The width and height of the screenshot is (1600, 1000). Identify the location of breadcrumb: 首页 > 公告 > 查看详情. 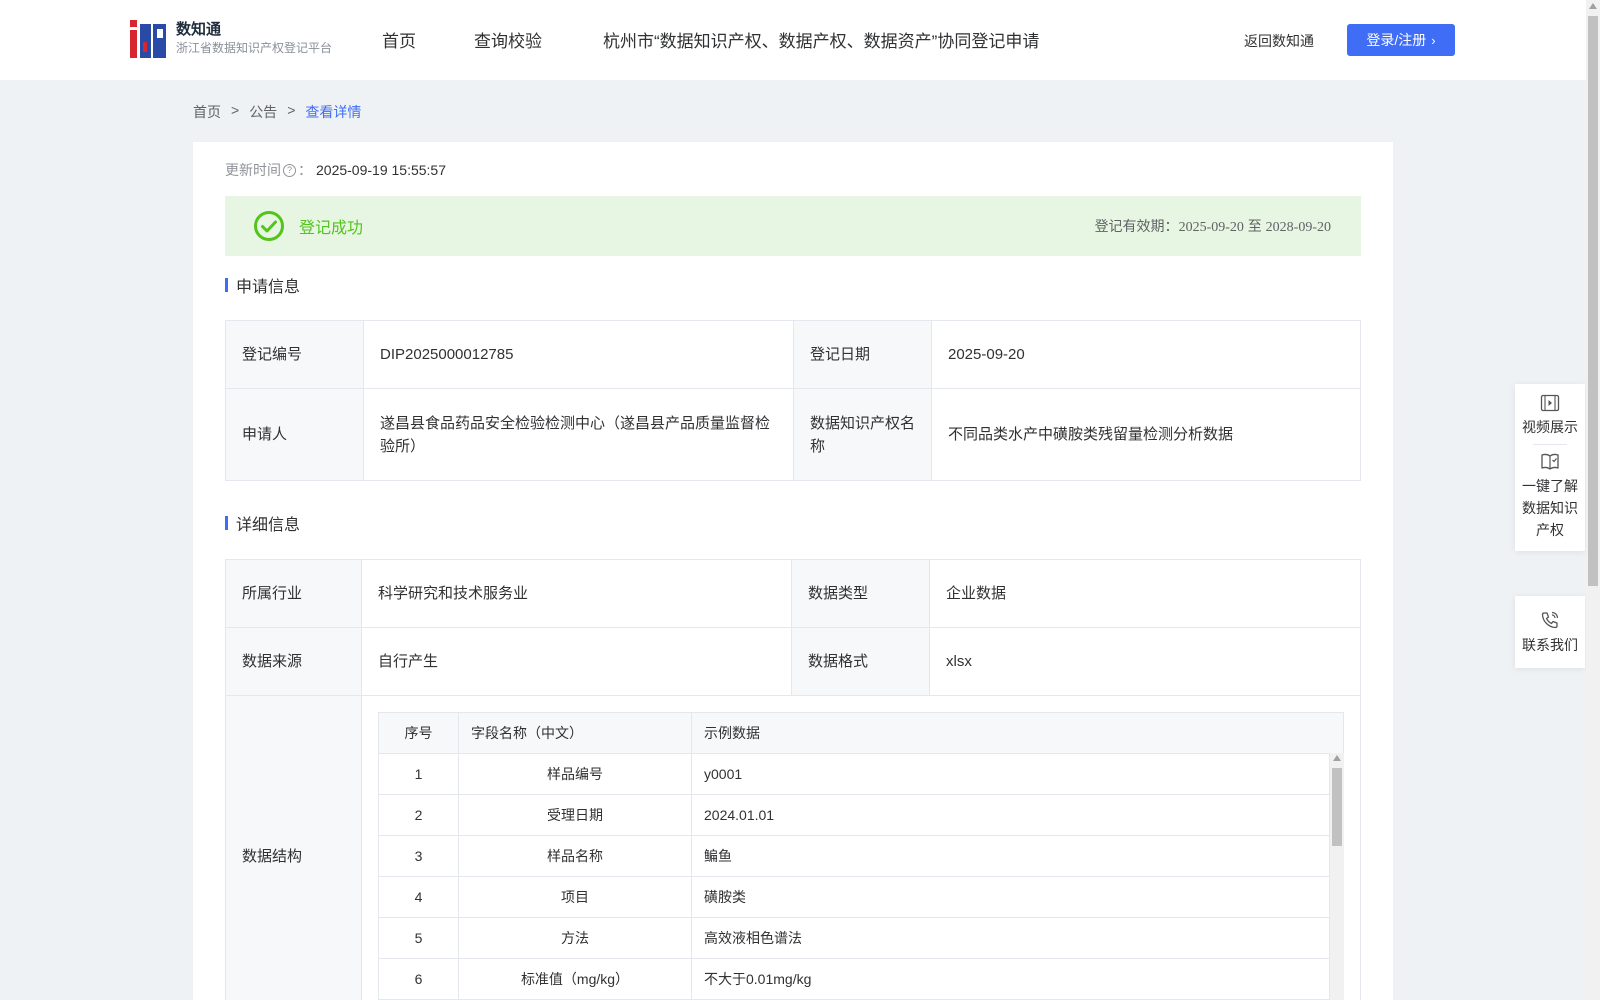
(277, 112).